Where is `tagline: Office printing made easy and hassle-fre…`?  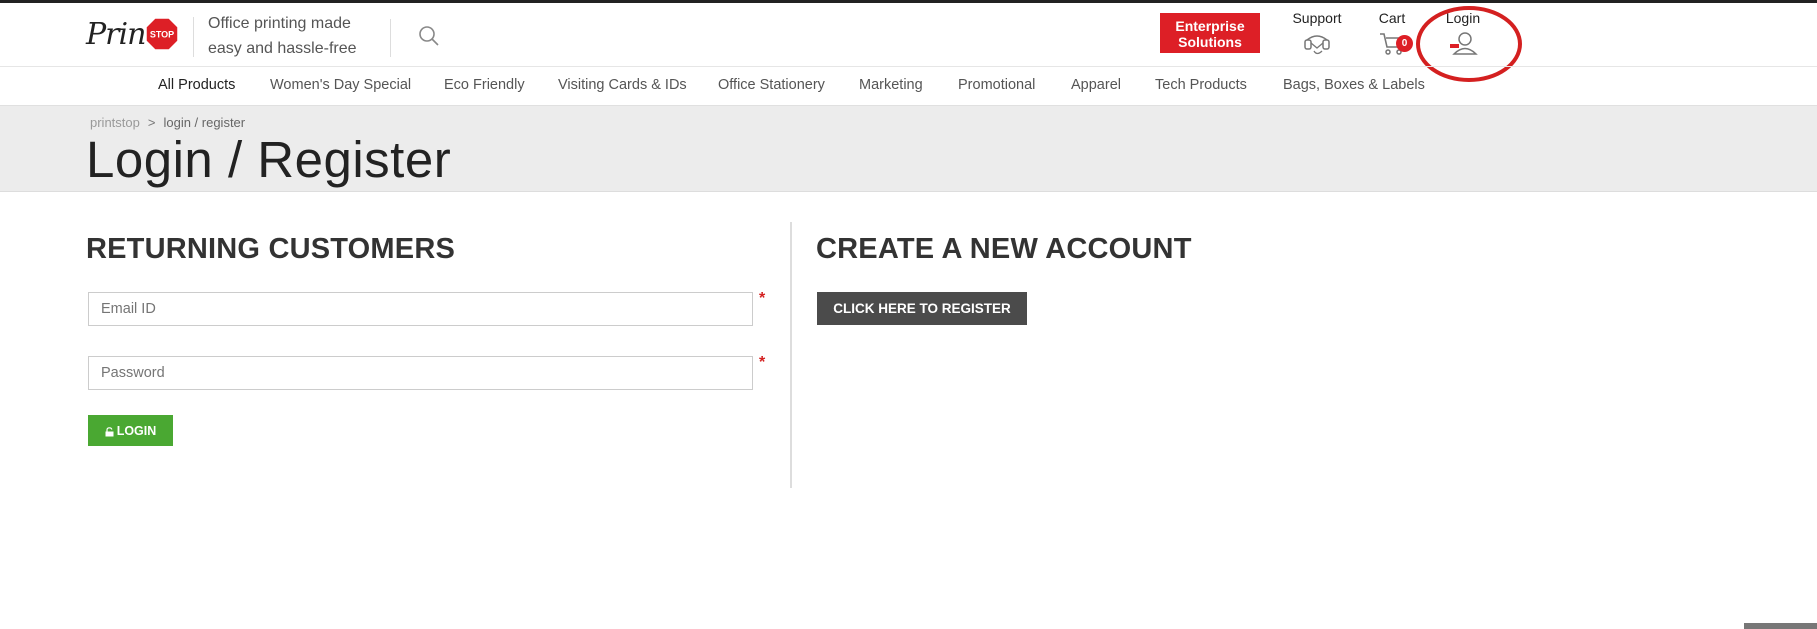
tagline: Office printing made easy and hassle-fre… is located at coordinates (288, 36).